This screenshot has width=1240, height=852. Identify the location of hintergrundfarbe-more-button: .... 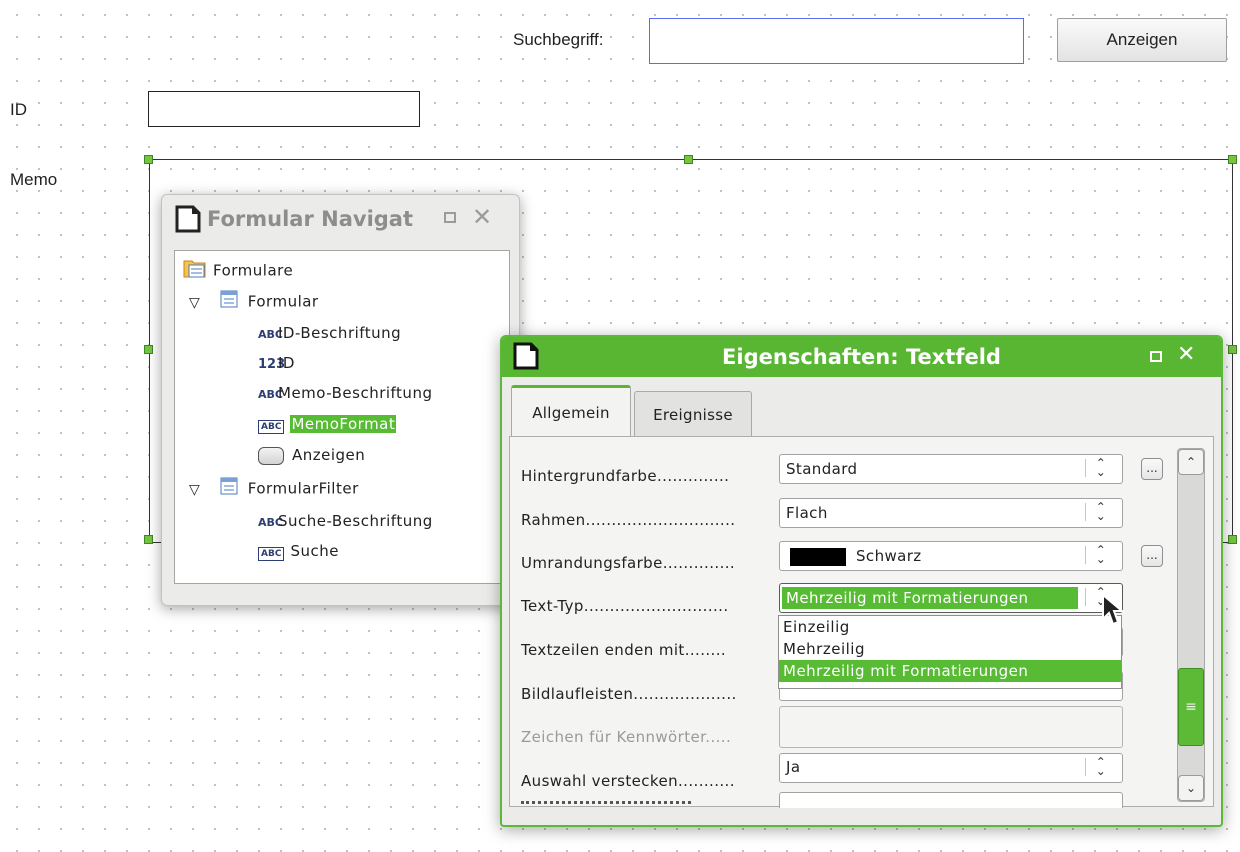
(1152, 469).